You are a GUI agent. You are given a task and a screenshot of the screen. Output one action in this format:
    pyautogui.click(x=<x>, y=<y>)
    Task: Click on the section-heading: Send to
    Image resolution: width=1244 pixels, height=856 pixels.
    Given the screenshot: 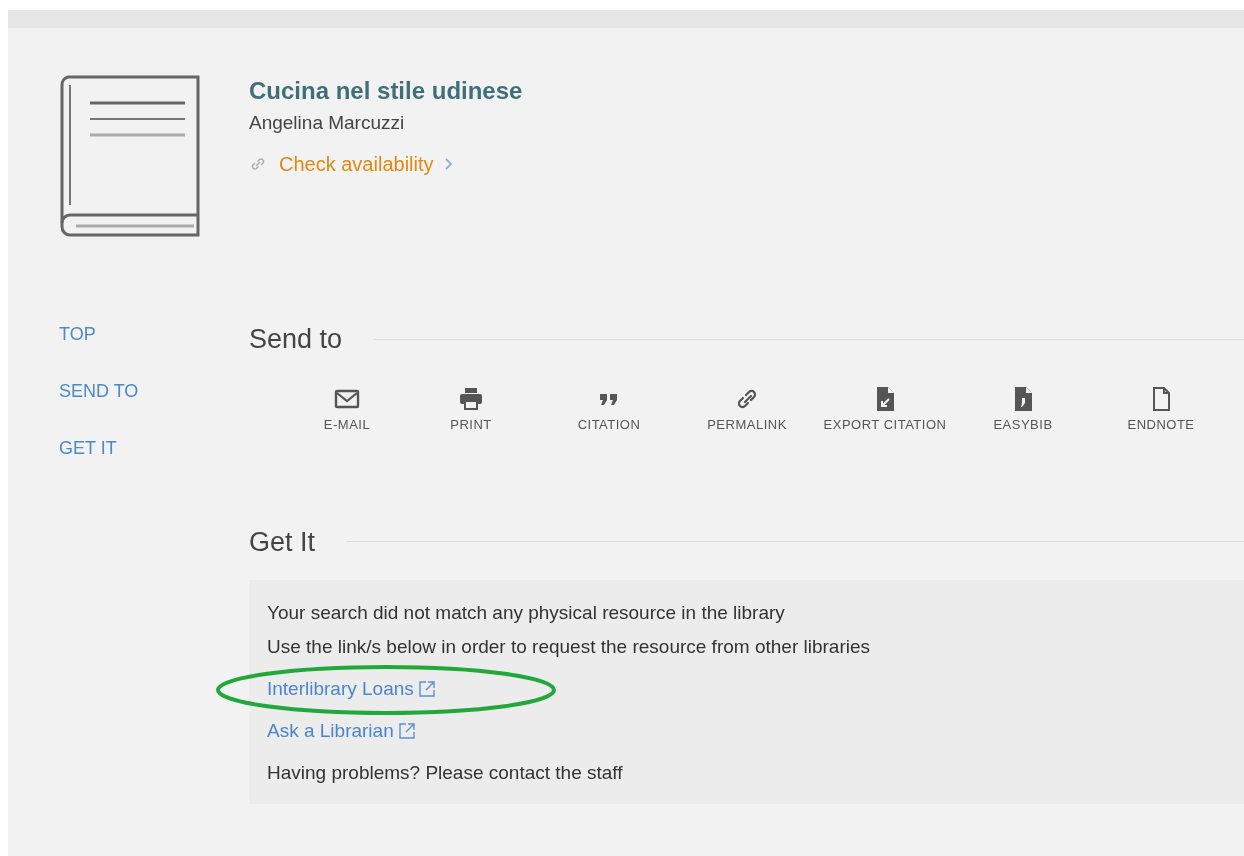 What is the action you would take?
    pyautogui.click(x=296, y=339)
    